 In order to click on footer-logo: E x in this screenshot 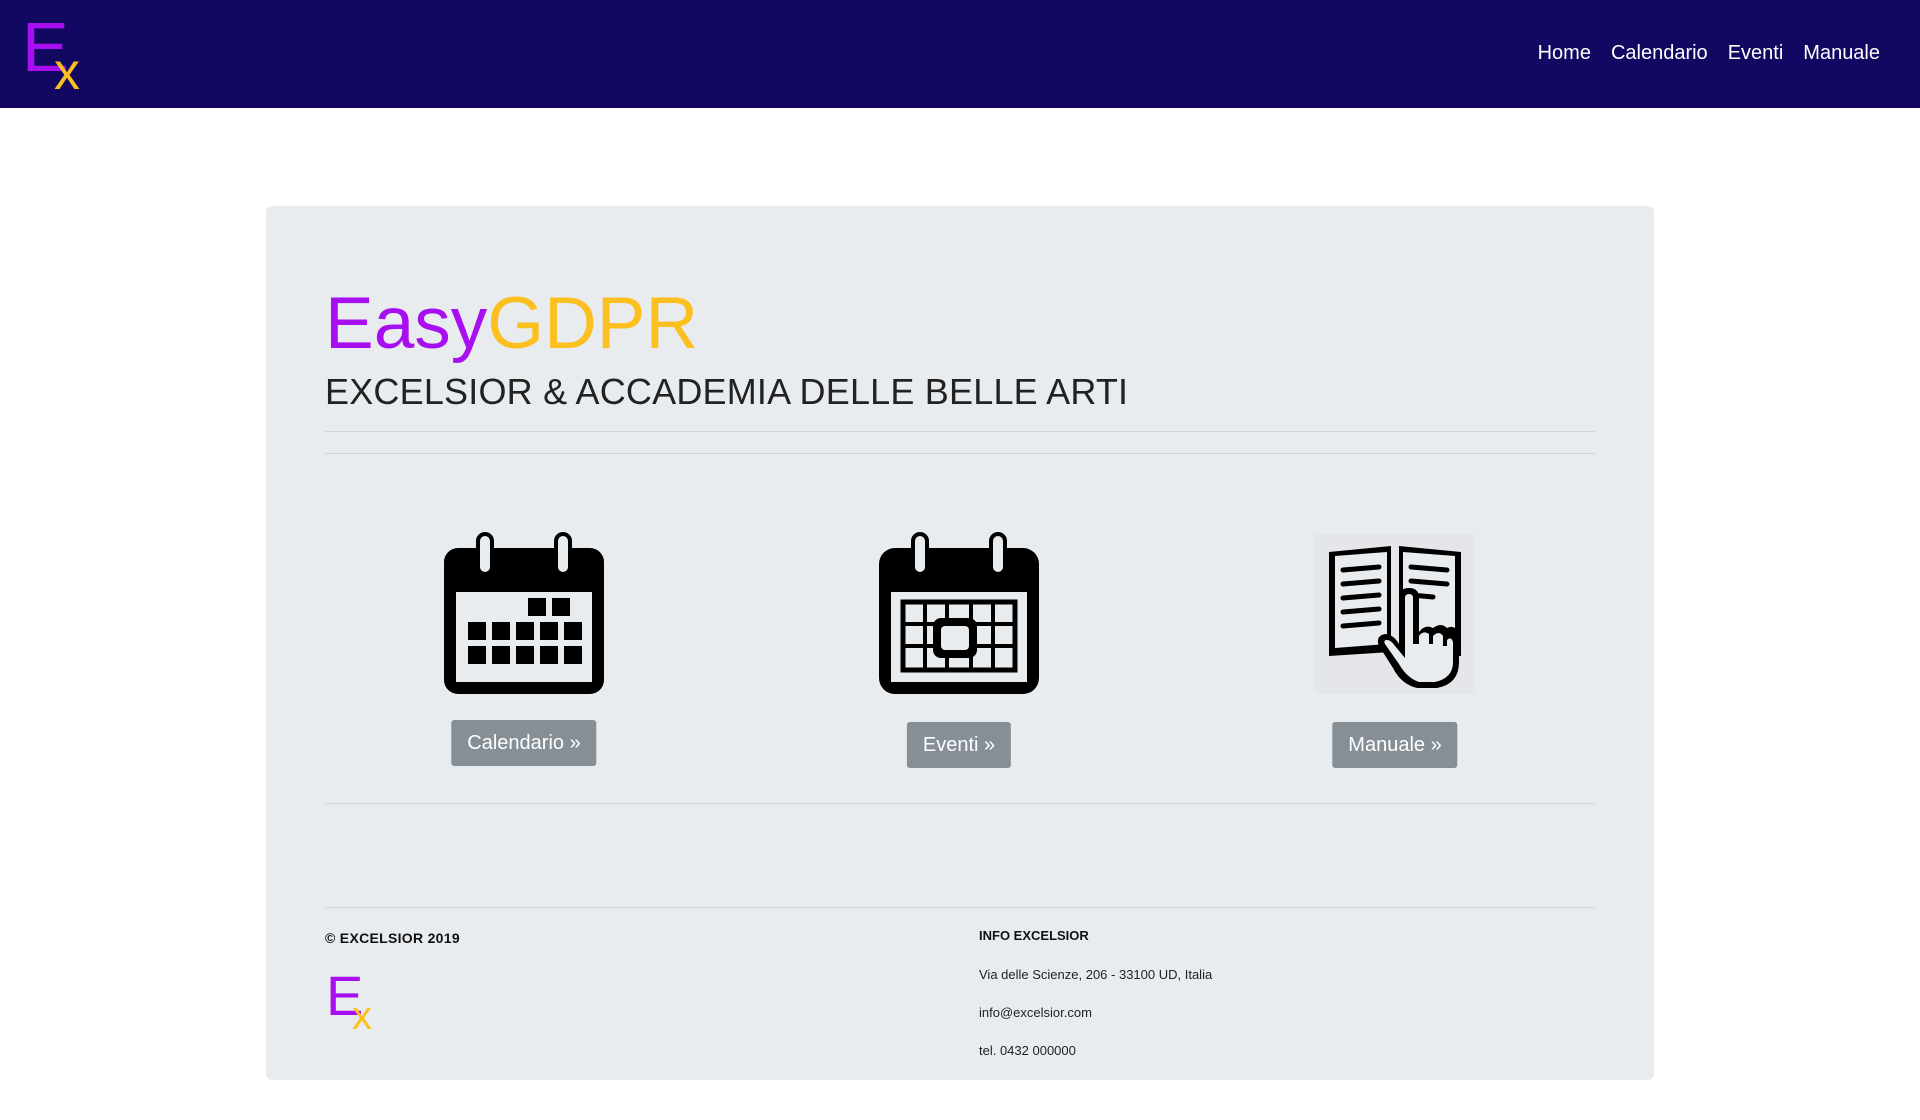, I will do `click(357, 1003)`.